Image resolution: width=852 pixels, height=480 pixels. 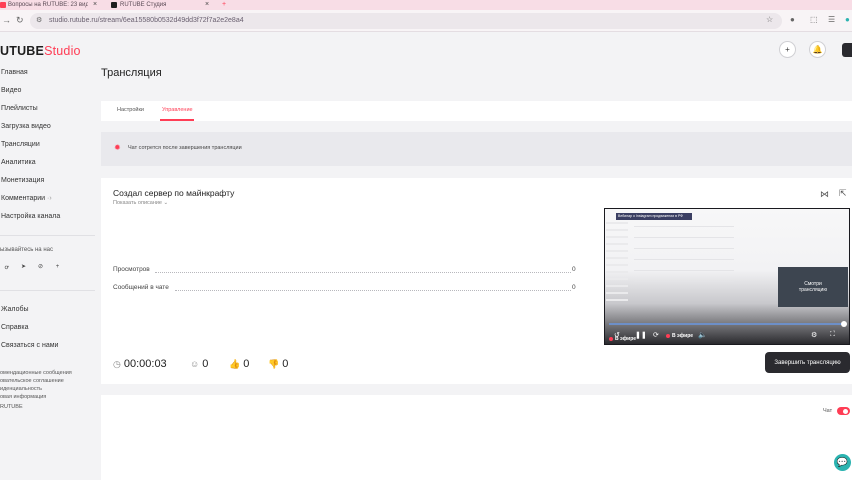 I want to click on likes-value: 0, so click(x=246, y=364).